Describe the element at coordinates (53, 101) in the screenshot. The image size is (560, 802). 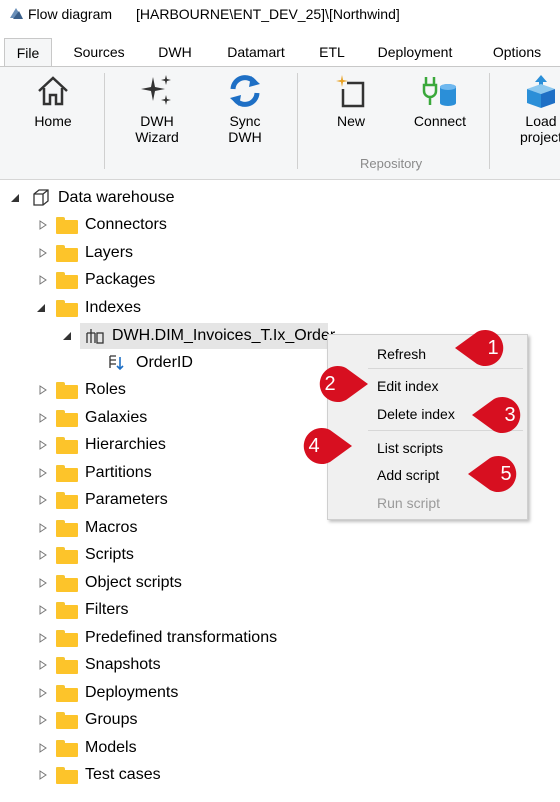
I see `home-button: Home` at that location.